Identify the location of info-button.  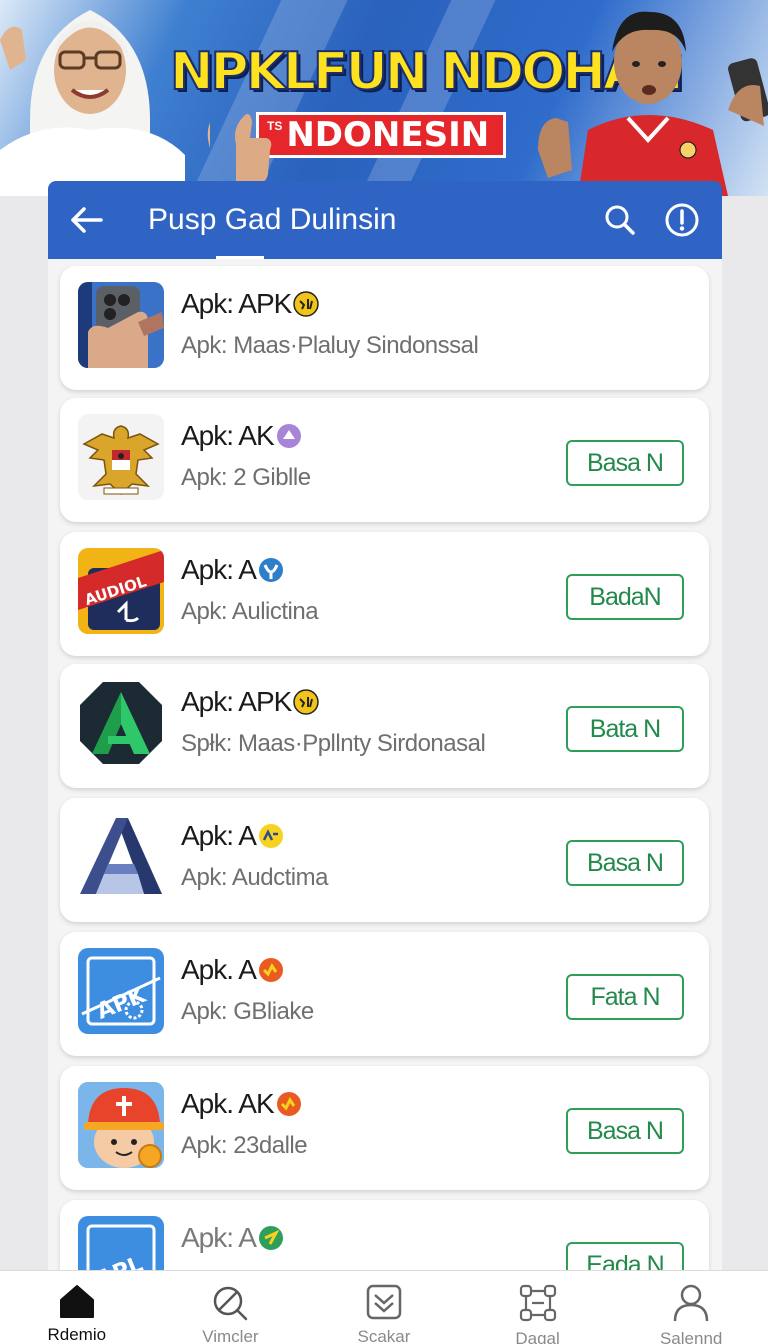
(682, 220).